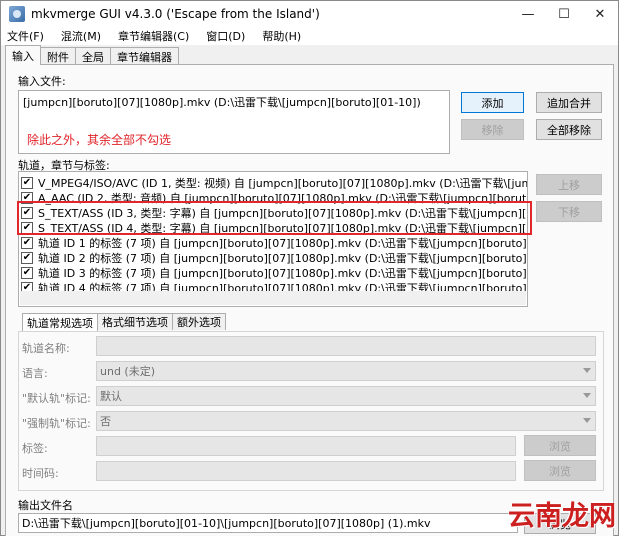  I want to click on default-track-select-value: 默认, so click(111, 396).